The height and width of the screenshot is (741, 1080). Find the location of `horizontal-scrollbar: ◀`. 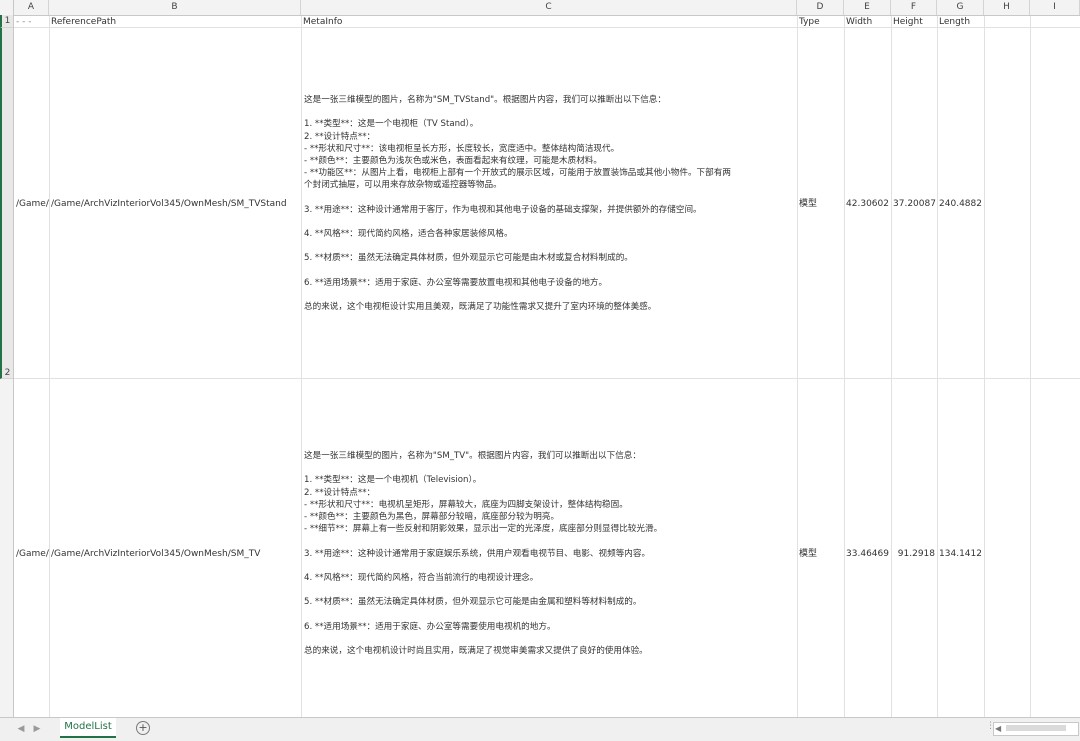

horizontal-scrollbar: ◀ is located at coordinates (1036, 729).